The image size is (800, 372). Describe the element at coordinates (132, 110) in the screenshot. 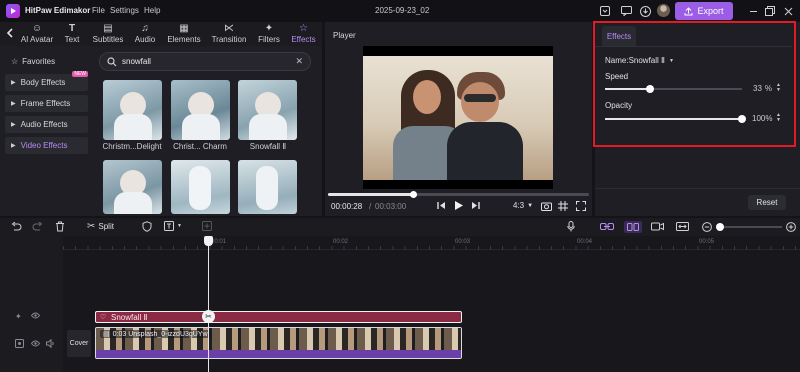

I see `effect-thumb-christmas-delight` at that location.